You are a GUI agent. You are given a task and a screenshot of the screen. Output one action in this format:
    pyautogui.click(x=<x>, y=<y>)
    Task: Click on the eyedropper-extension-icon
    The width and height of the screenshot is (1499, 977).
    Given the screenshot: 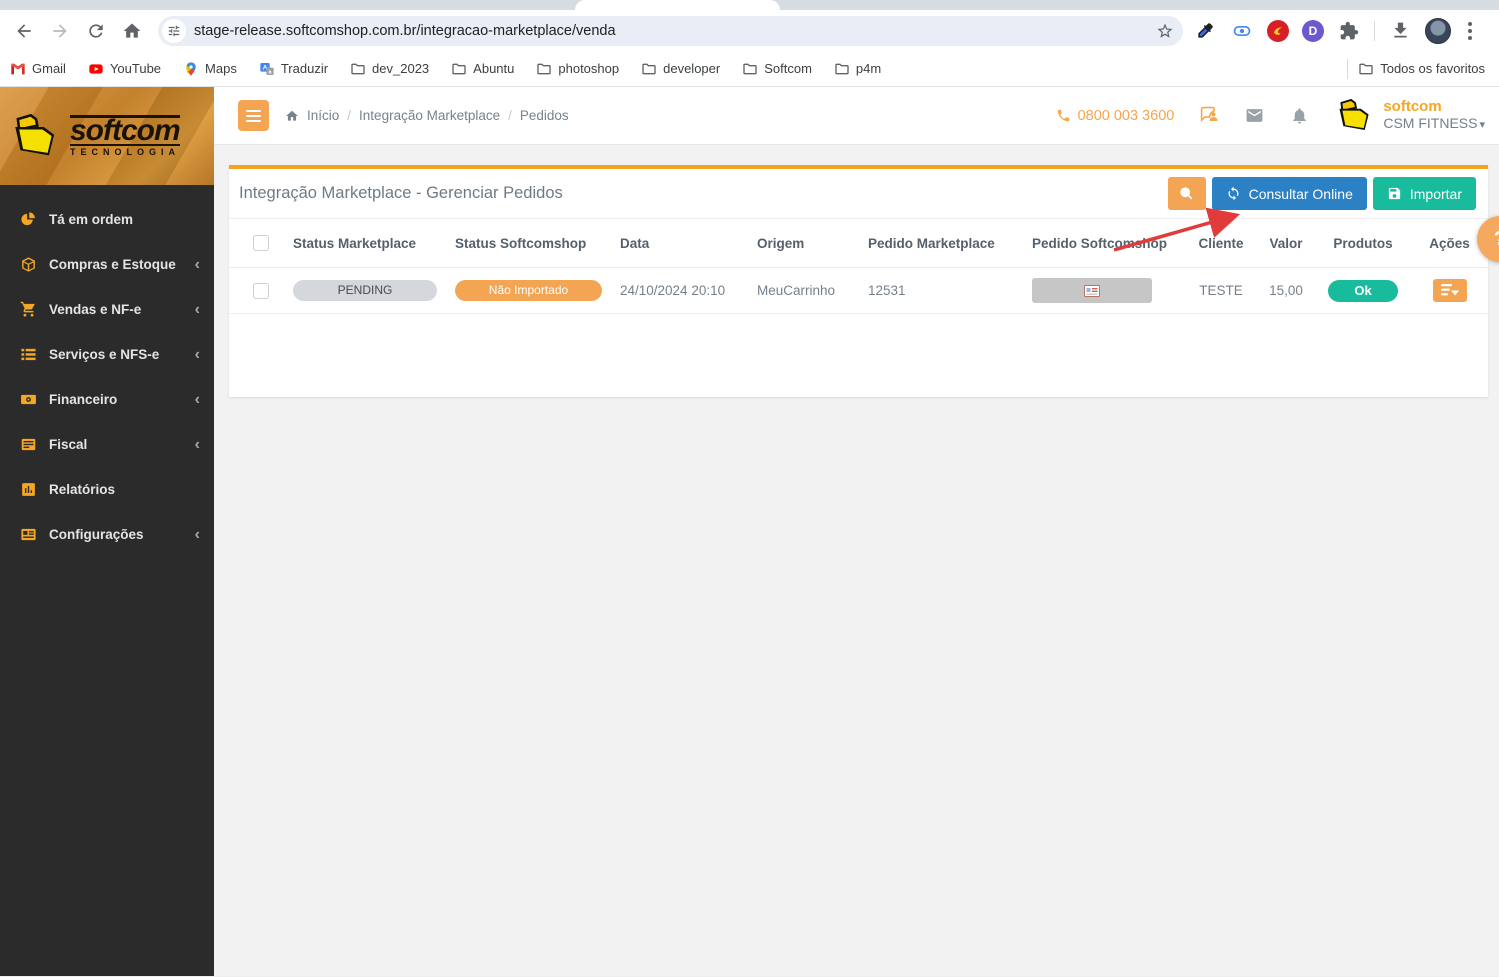 What is the action you would take?
    pyautogui.click(x=1205, y=31)
    